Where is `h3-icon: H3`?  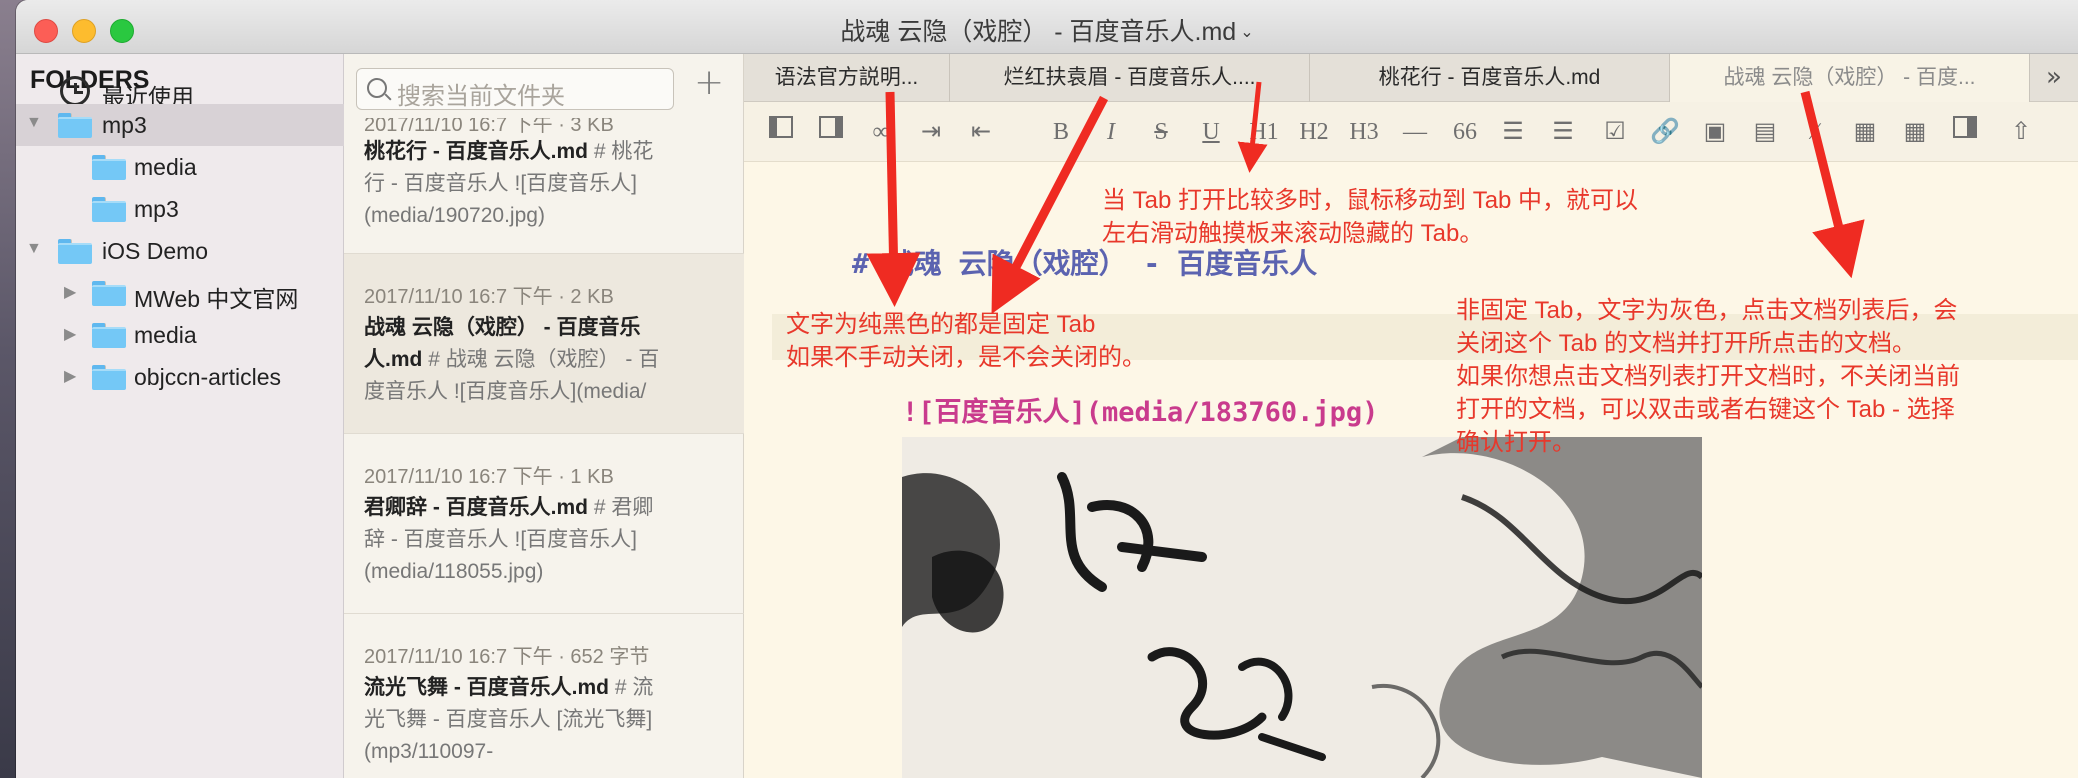
h3-icon: H3 is located at coordinates (1364, 132).